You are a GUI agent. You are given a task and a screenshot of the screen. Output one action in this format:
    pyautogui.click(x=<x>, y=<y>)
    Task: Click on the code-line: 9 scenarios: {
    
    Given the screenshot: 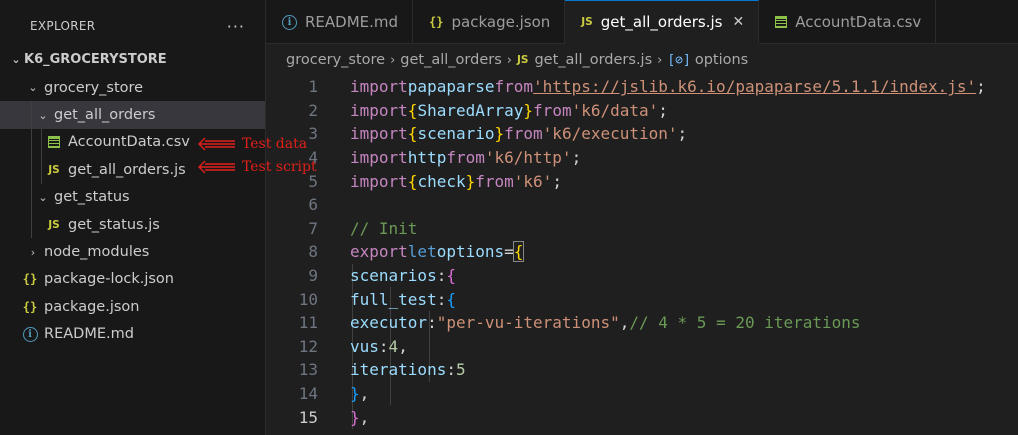 What is the action you would take?
    pyautogui.click(x=642, y=275)
    